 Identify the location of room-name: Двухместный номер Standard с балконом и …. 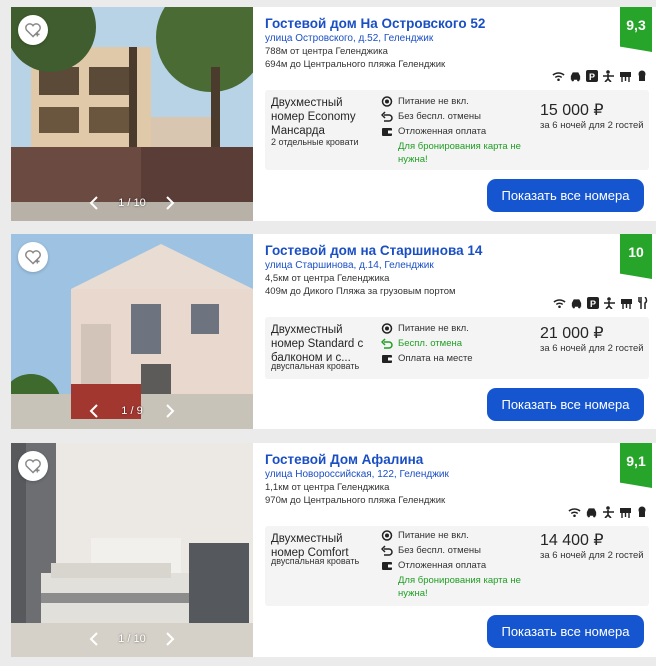
(317, 344).